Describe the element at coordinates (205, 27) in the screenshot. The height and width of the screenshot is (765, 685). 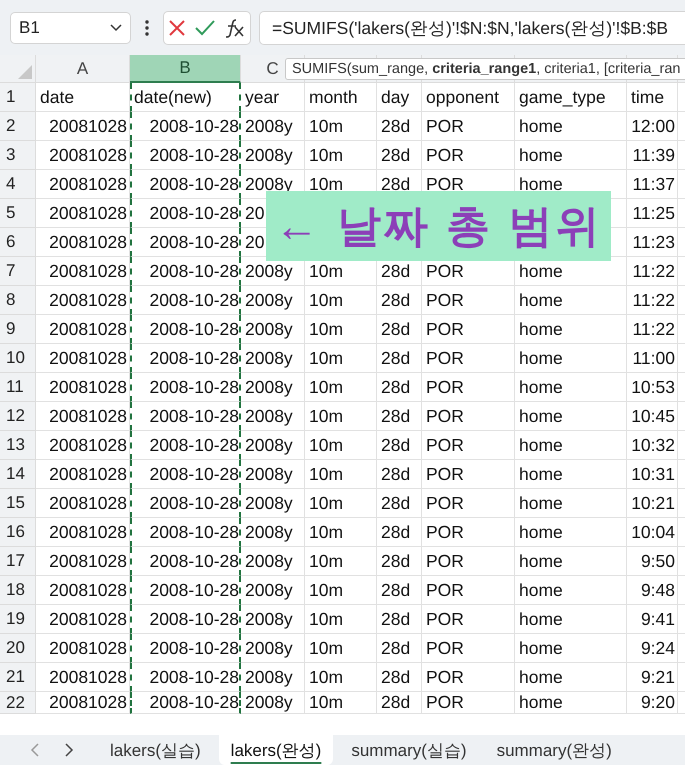
I see `check-icon` at that location.